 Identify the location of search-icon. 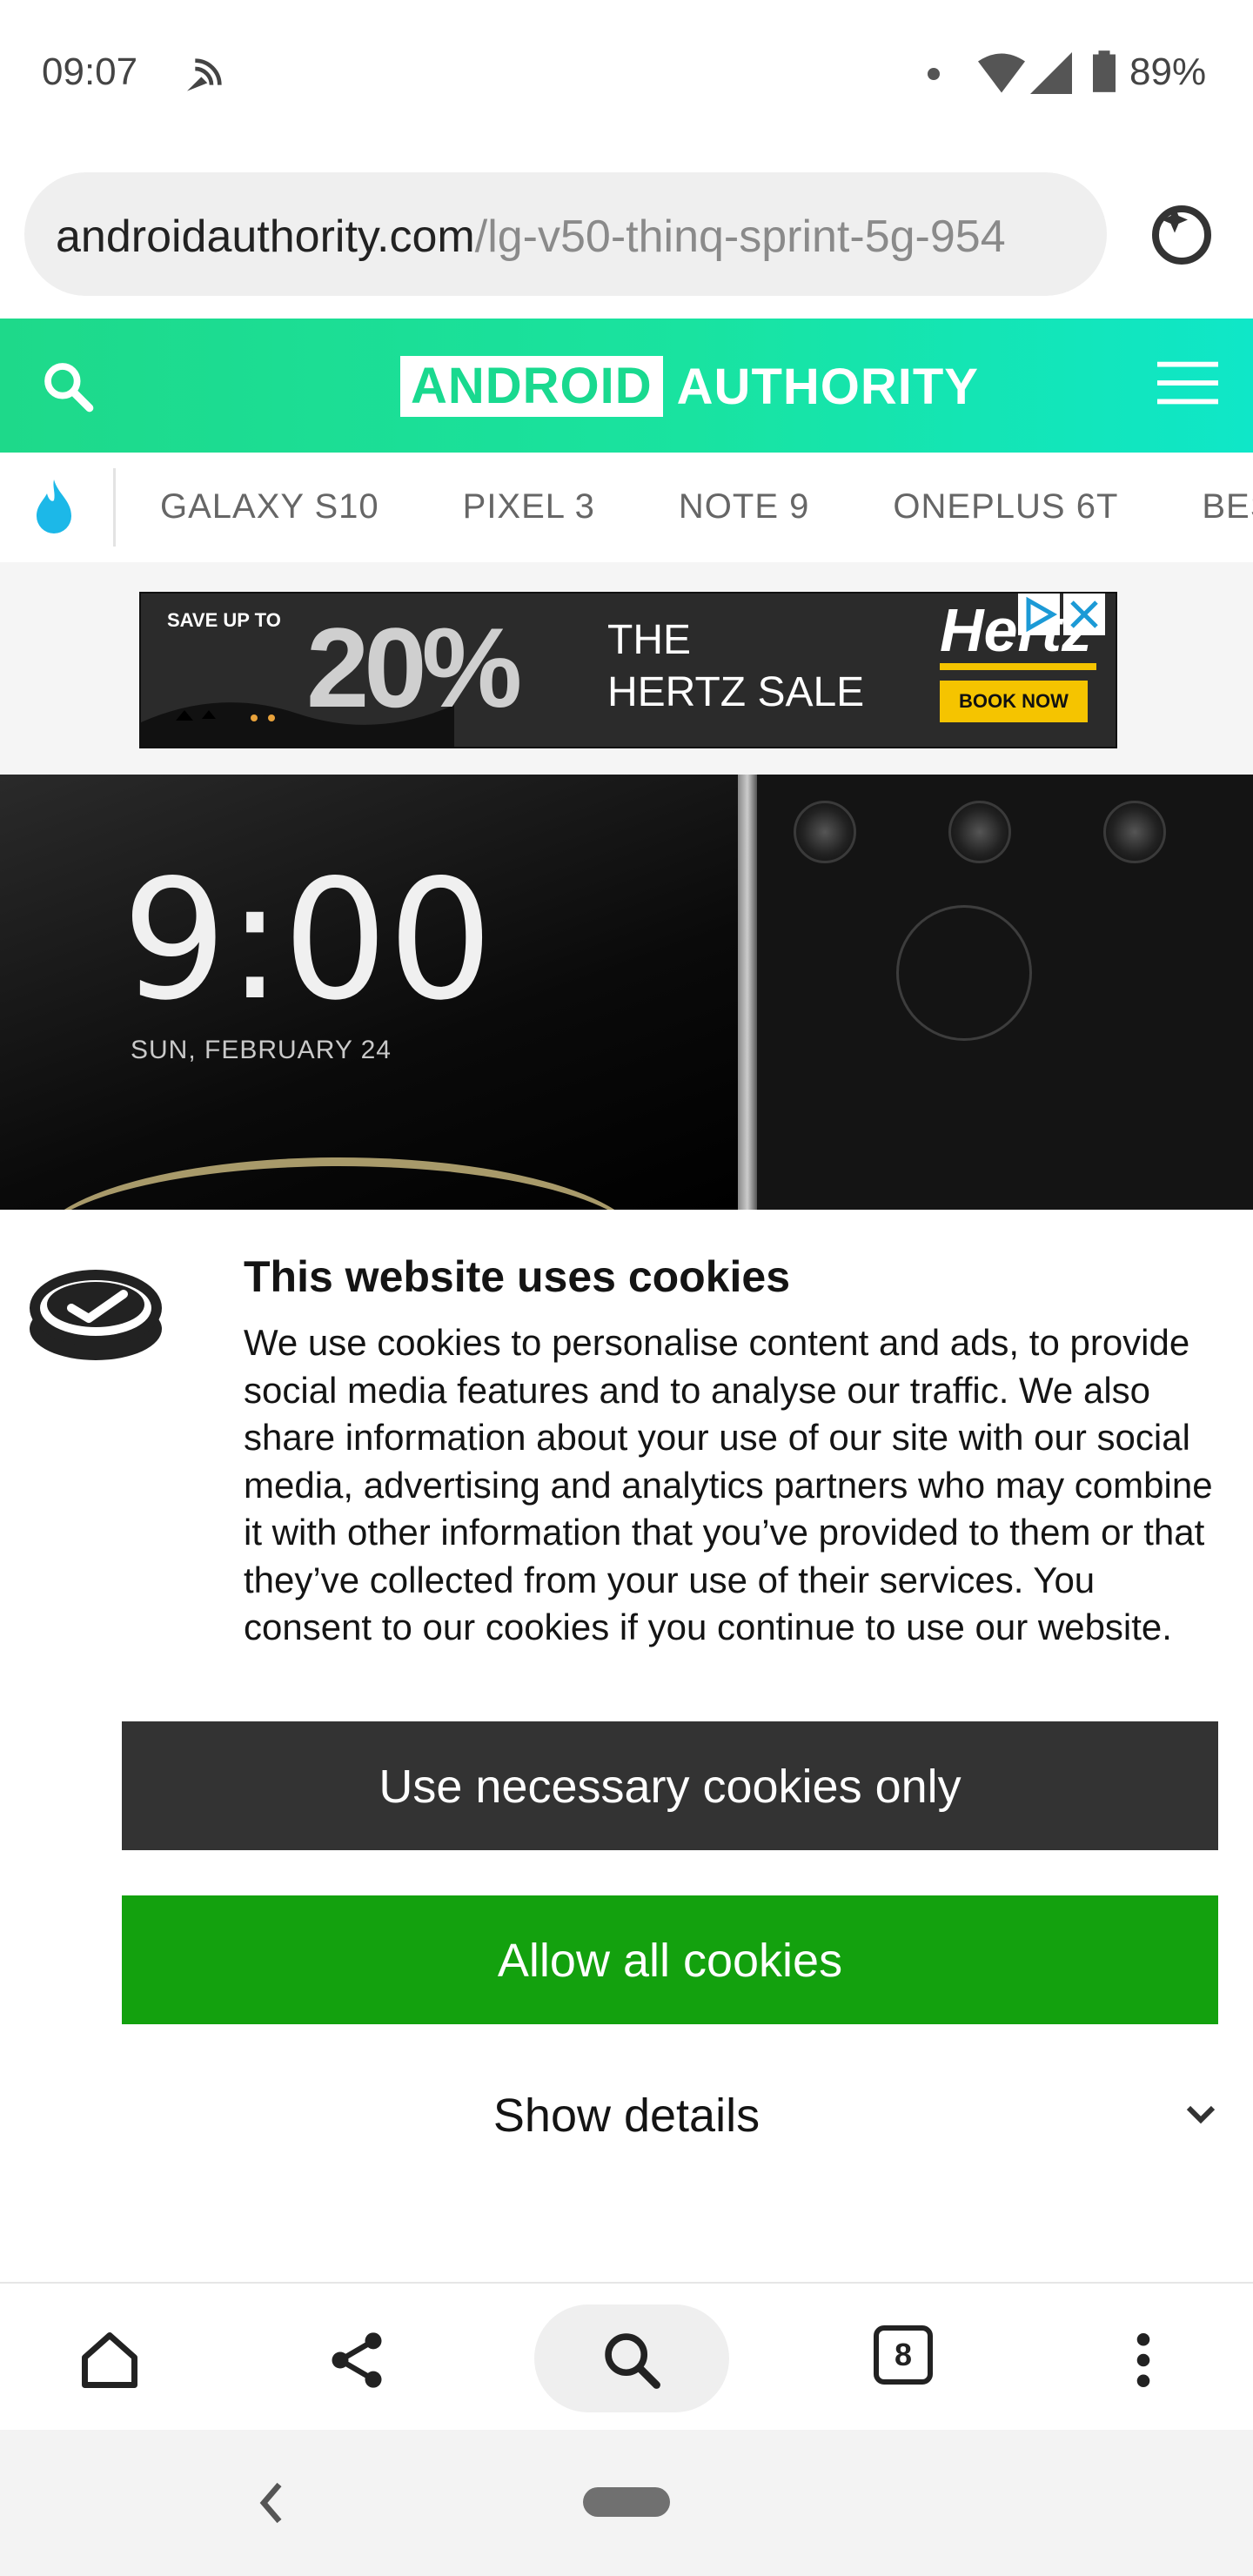
(632, 2360).